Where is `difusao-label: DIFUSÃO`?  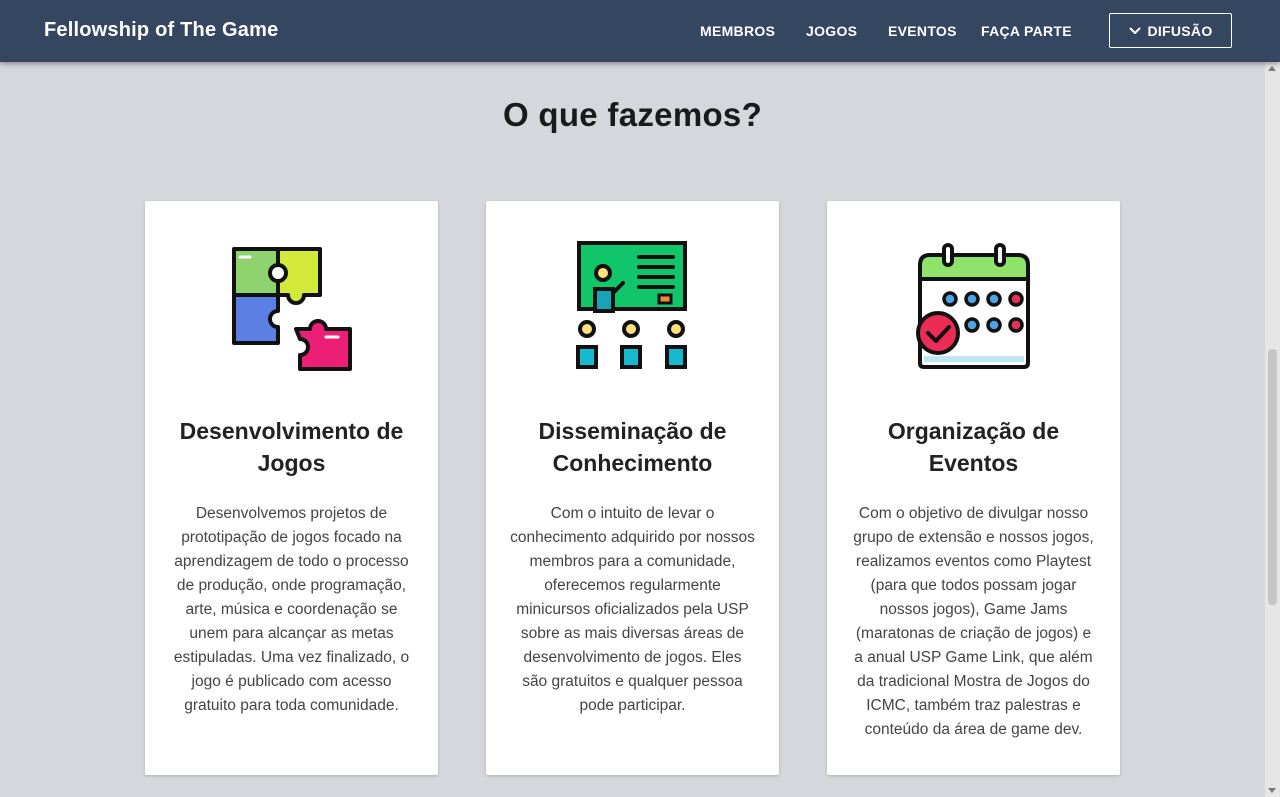 difusao-label: DIFUSÃO is located at coordinates (1180, 30).